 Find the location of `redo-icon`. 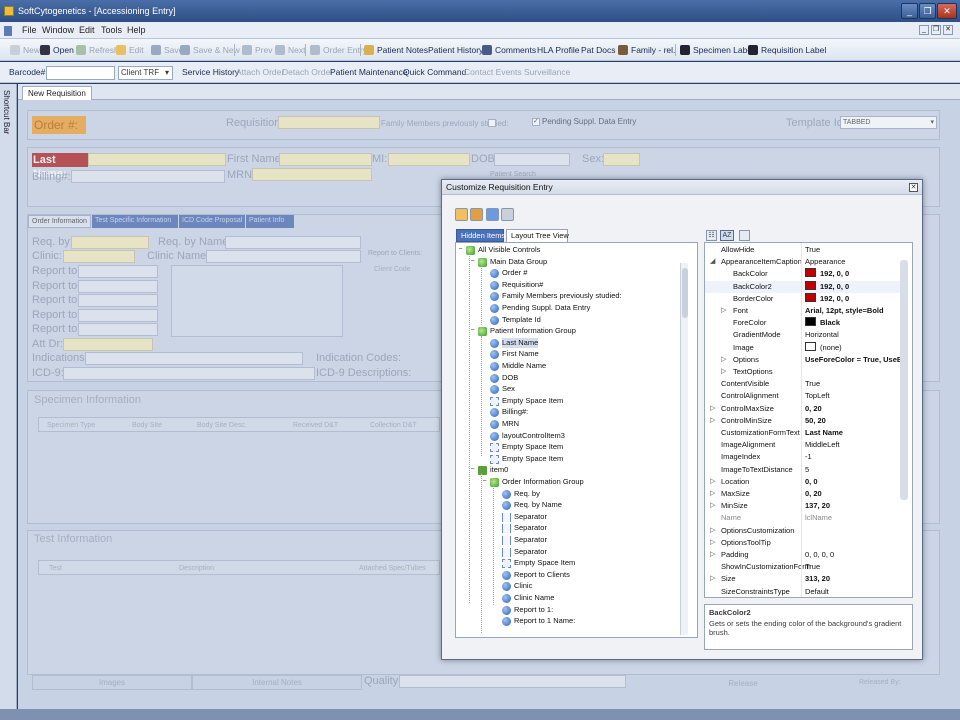

redo-icon is located at coordinates (507, 214).